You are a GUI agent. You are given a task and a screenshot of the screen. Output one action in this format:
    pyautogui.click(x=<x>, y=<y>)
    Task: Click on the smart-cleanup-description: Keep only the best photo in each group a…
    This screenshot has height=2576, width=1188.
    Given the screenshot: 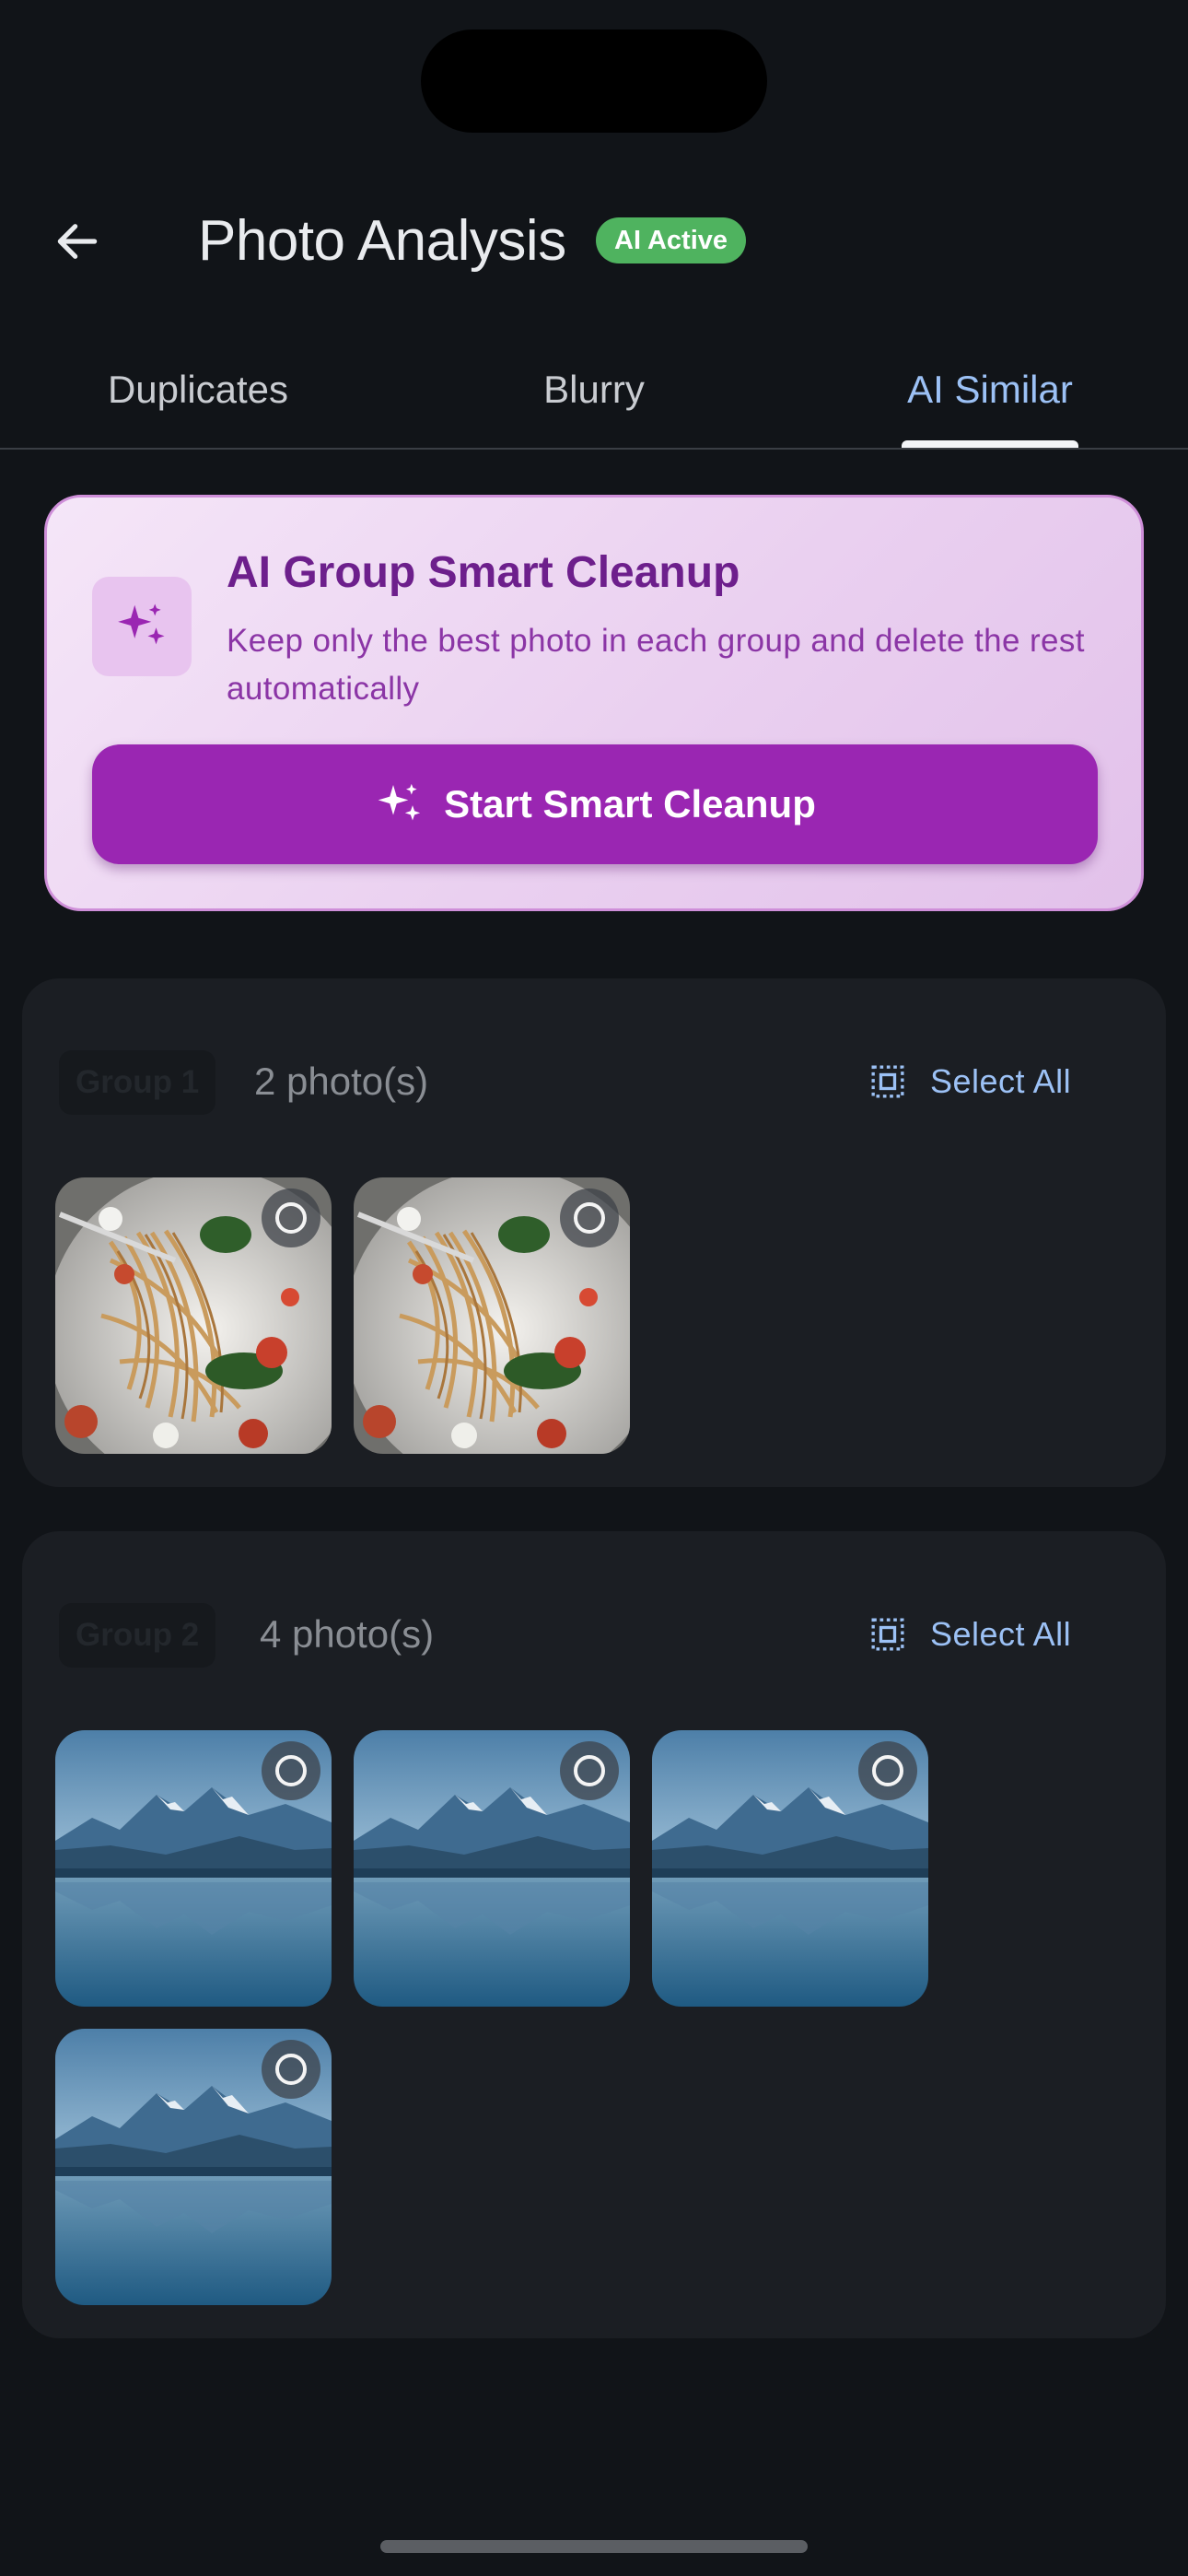 What is the action you would take?
    pyautogui.click(x=656, y=665)
    